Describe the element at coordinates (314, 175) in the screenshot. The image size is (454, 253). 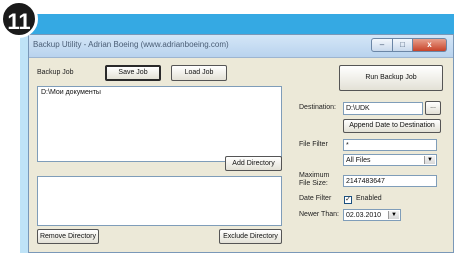
I see `max-file-size-label-line1: Maximum` at that location.